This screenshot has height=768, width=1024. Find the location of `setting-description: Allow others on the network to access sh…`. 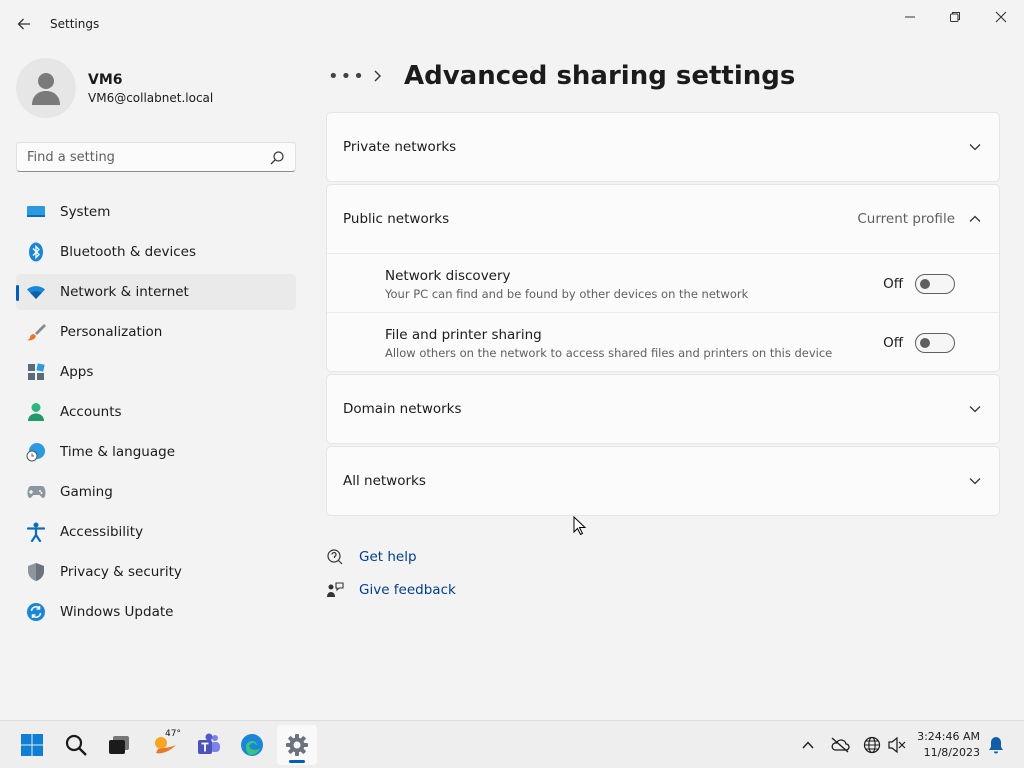

setting-description: Allow others on the network to access sh… is located at coordinates (609, 353).